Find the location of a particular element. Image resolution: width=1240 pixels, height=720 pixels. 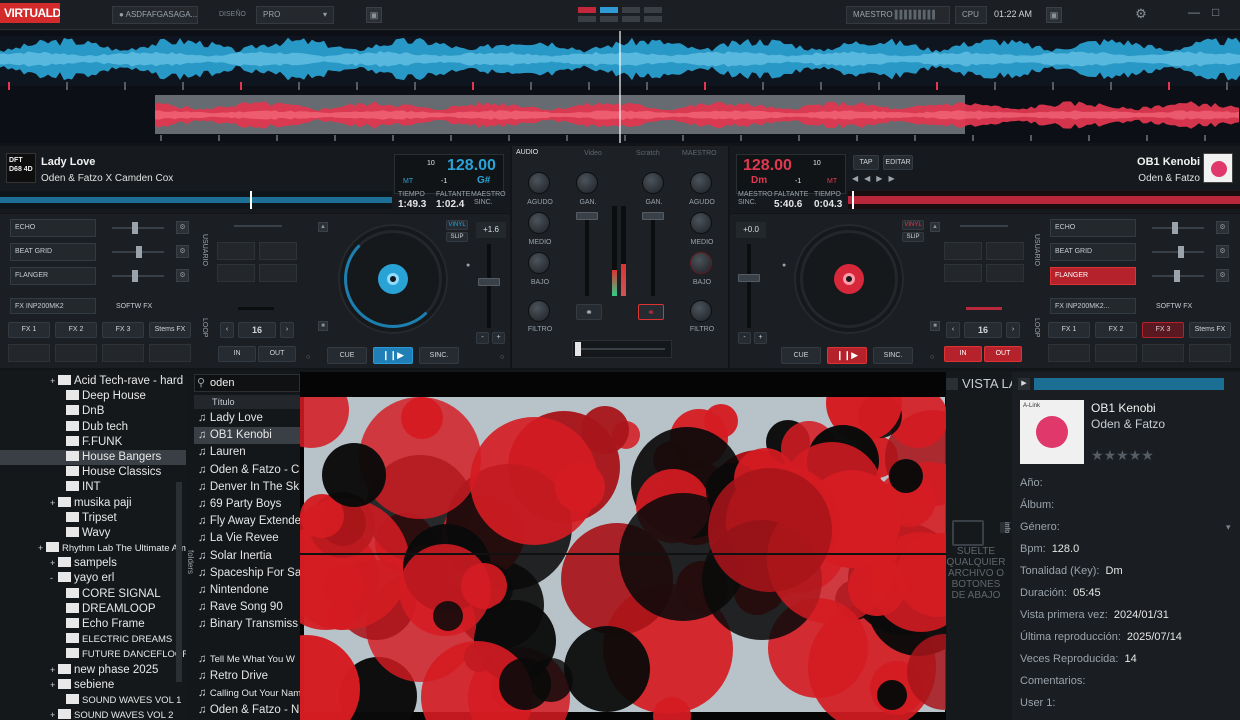

left-loop-prev: ‹ is located at coordinates (227, 330).